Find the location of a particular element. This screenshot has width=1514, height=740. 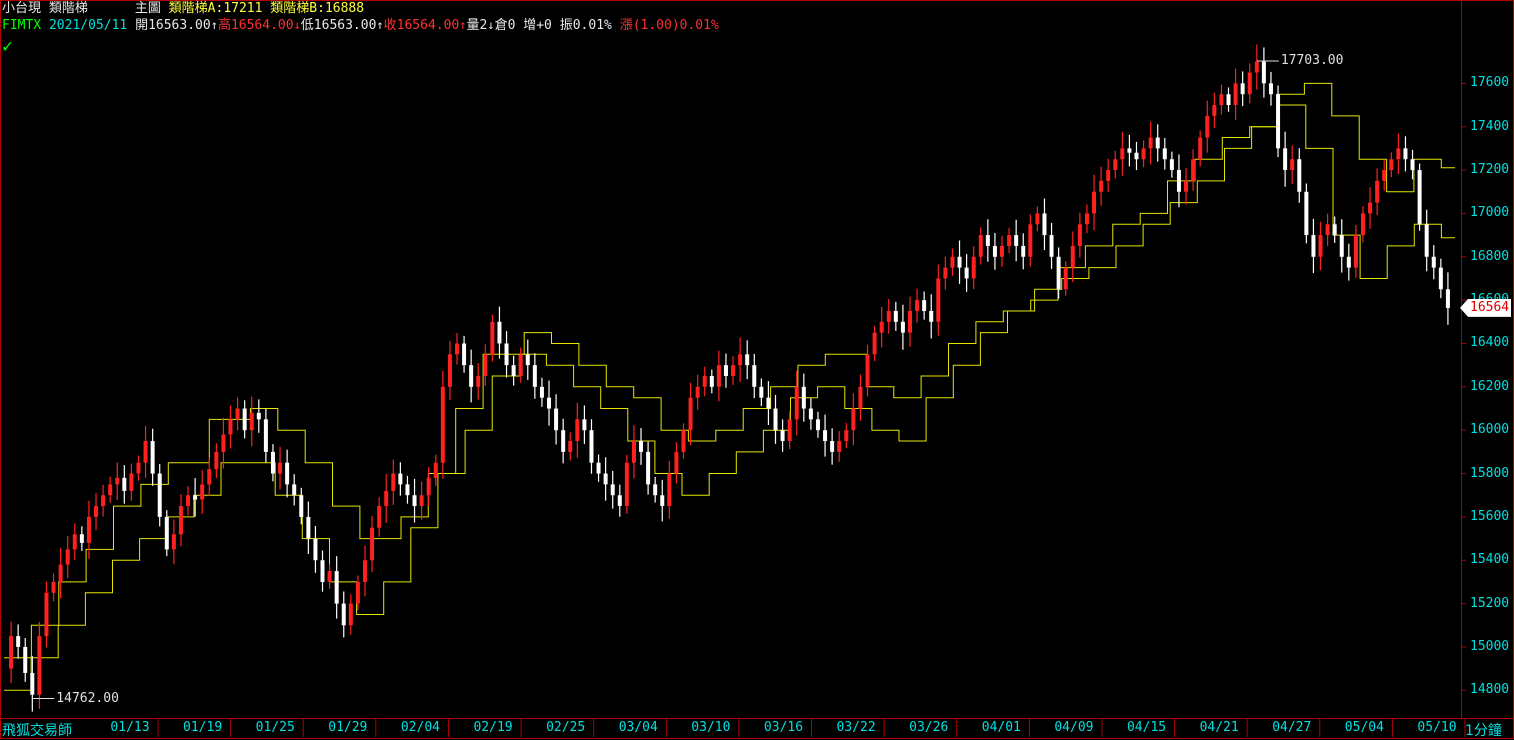

checkmark-icon: ✓ is located at coordinates (7, 46).